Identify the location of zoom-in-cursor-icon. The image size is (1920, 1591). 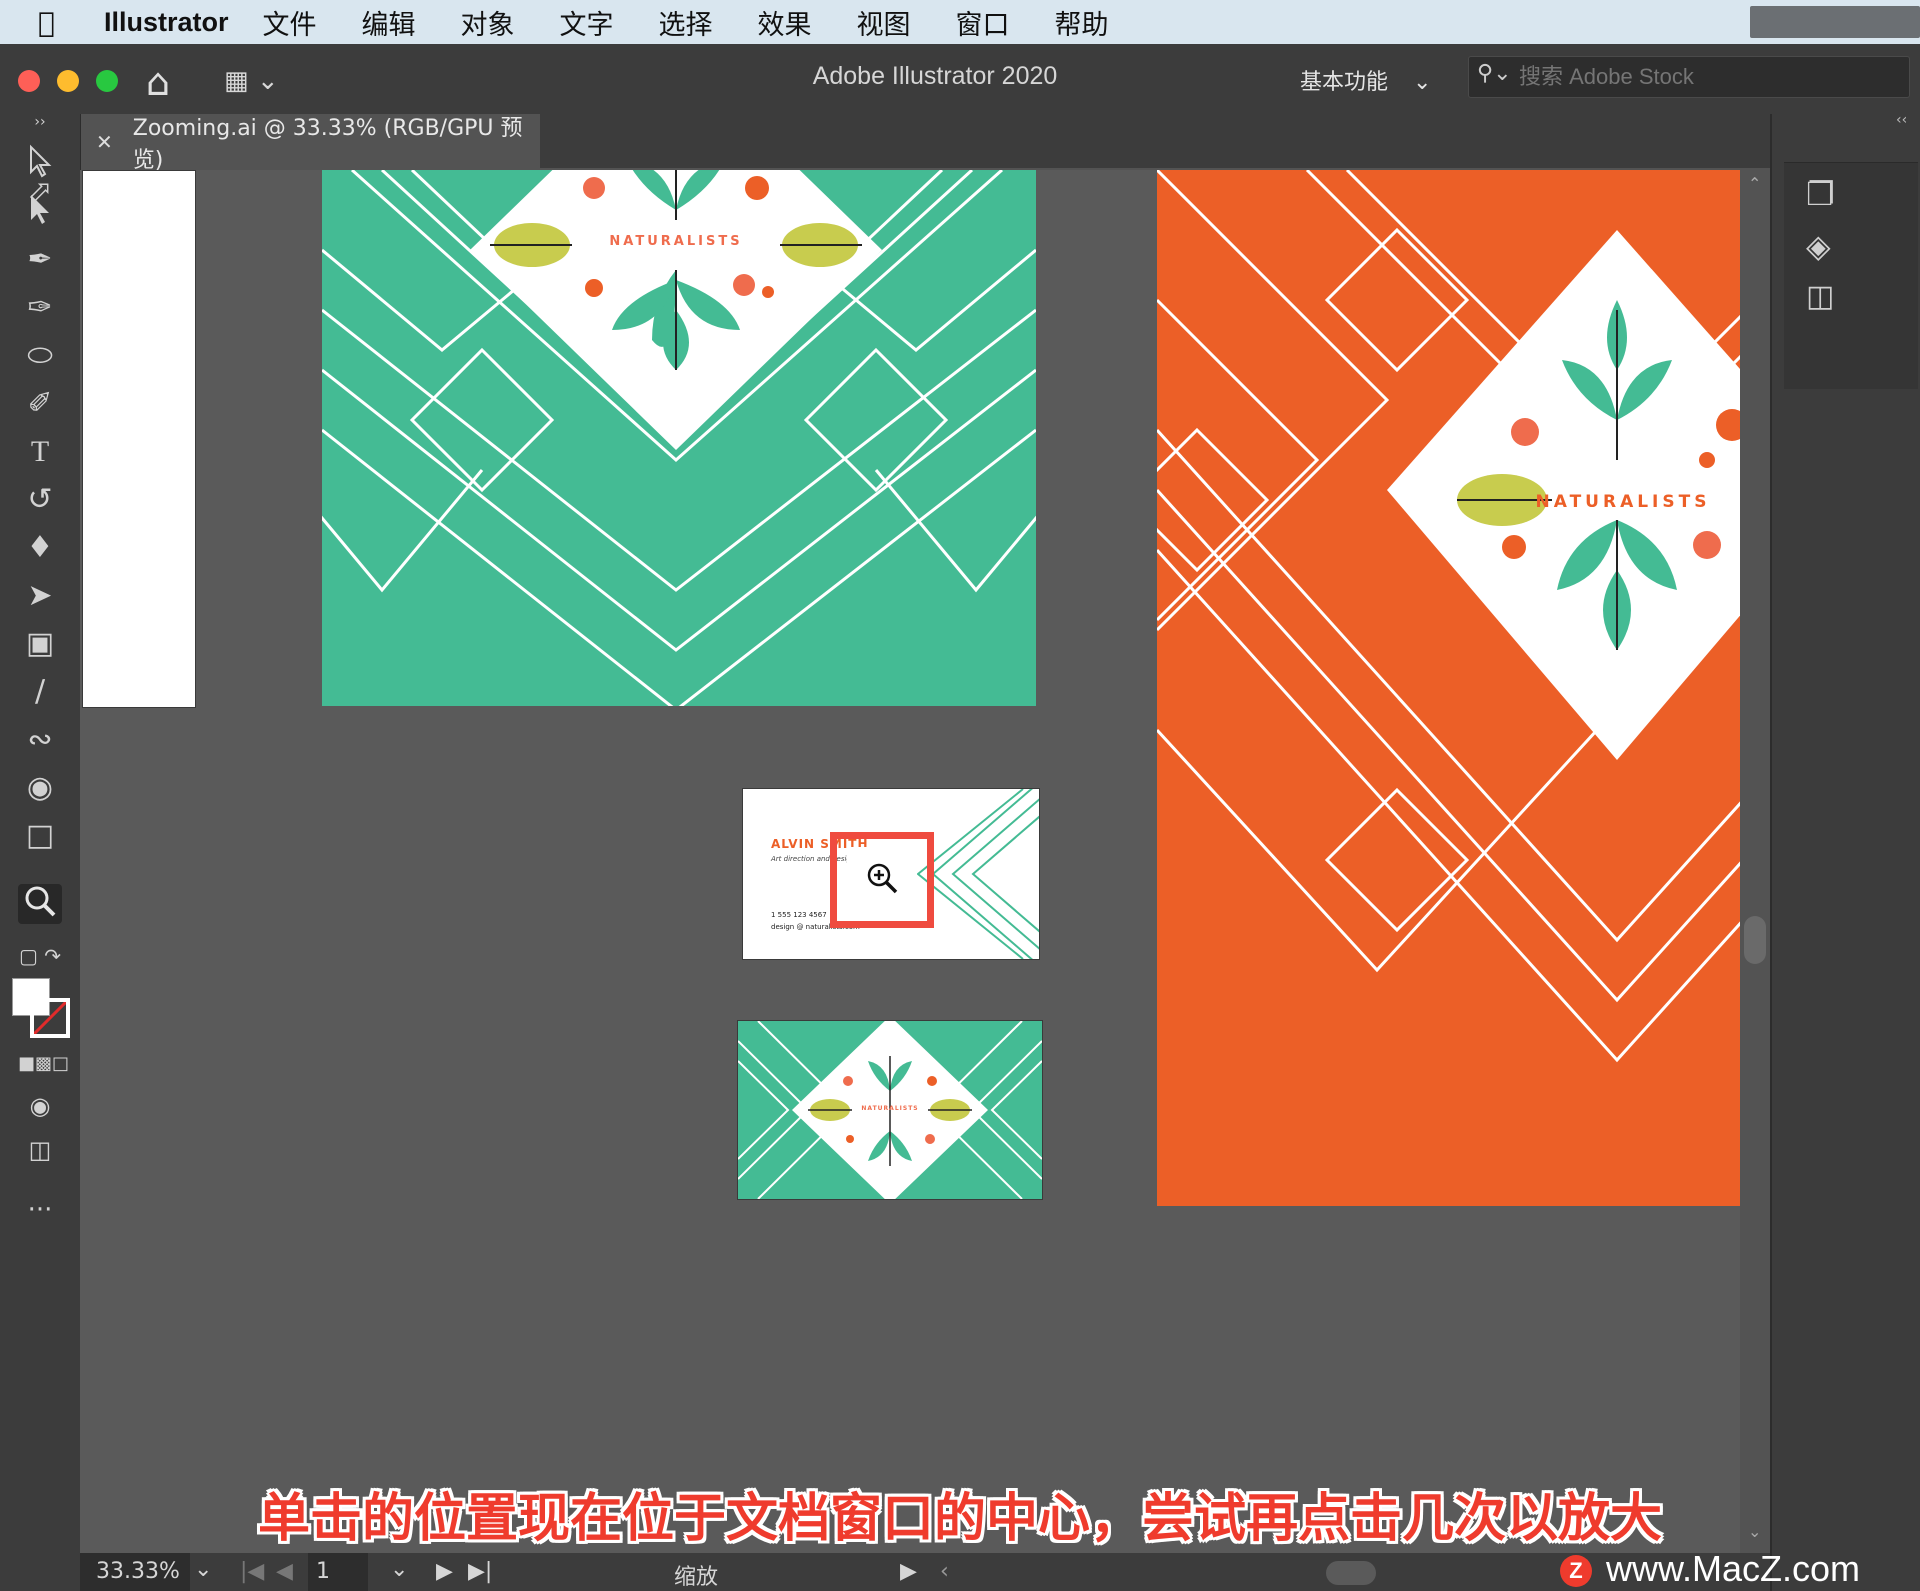
(882, 878).